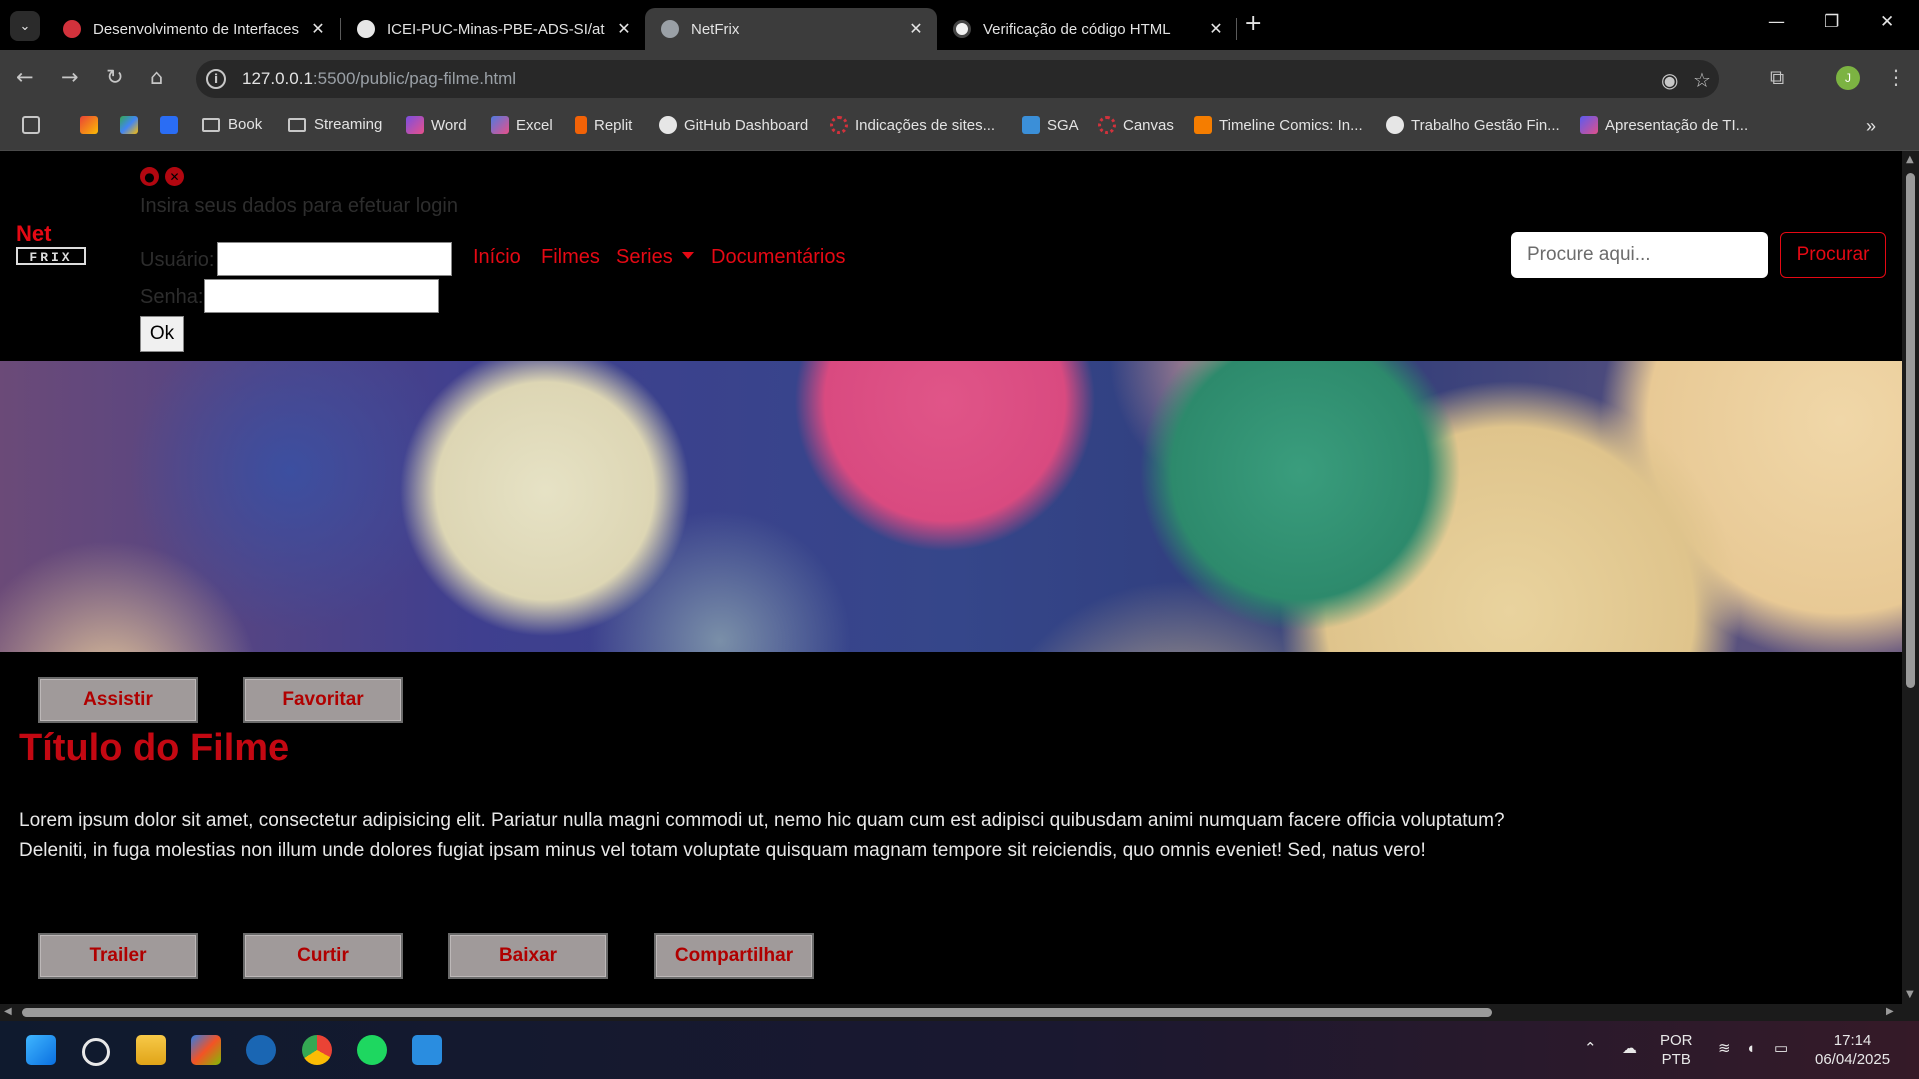 This screenshot has width=1919, height=1079. I want to click on username-input, so click(334, 259).